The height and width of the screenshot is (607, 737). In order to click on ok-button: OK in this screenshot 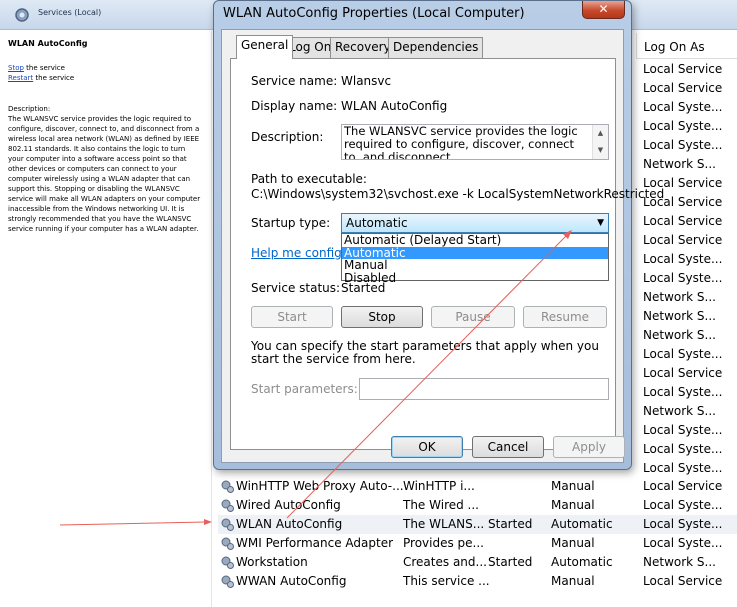, I will do `click(427, 447)`.